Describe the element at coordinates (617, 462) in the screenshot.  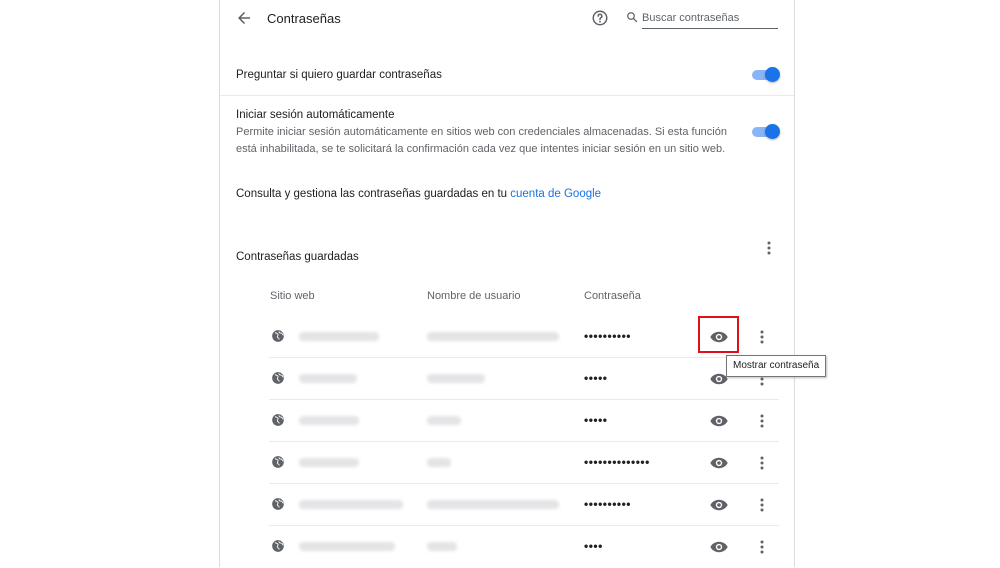
I see `password-masked: ••••••••••••••` at that location.